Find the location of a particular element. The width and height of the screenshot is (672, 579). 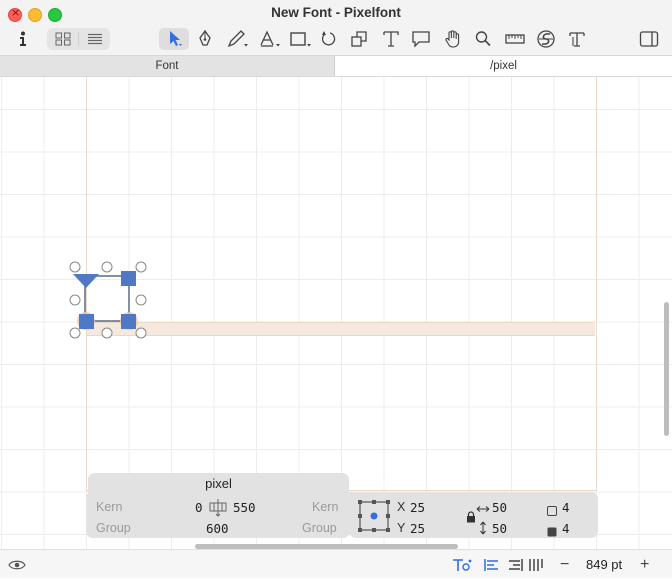

hand-tool-icon is located at coordinates (453, 39).